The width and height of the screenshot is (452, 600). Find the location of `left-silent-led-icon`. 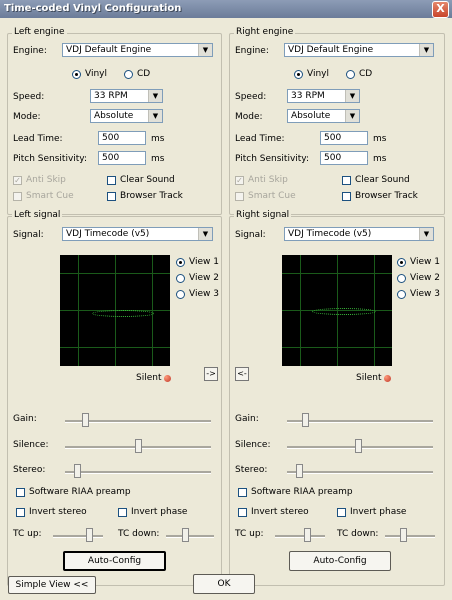

left-silent-led-icon is located at coordinates (167, 378).